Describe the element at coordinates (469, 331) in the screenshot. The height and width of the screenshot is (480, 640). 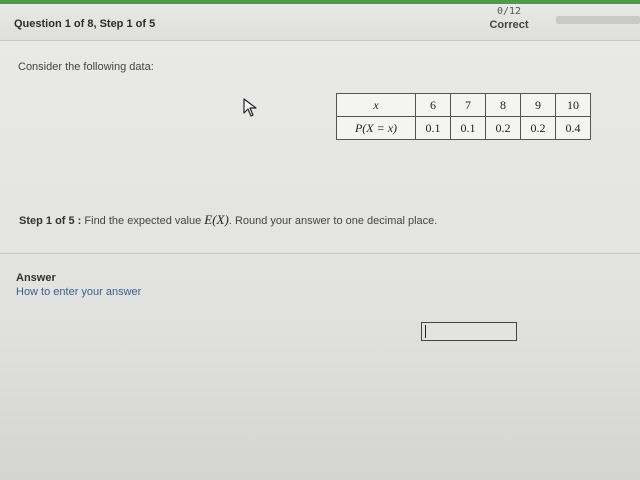
I see `answer-input` at that location.